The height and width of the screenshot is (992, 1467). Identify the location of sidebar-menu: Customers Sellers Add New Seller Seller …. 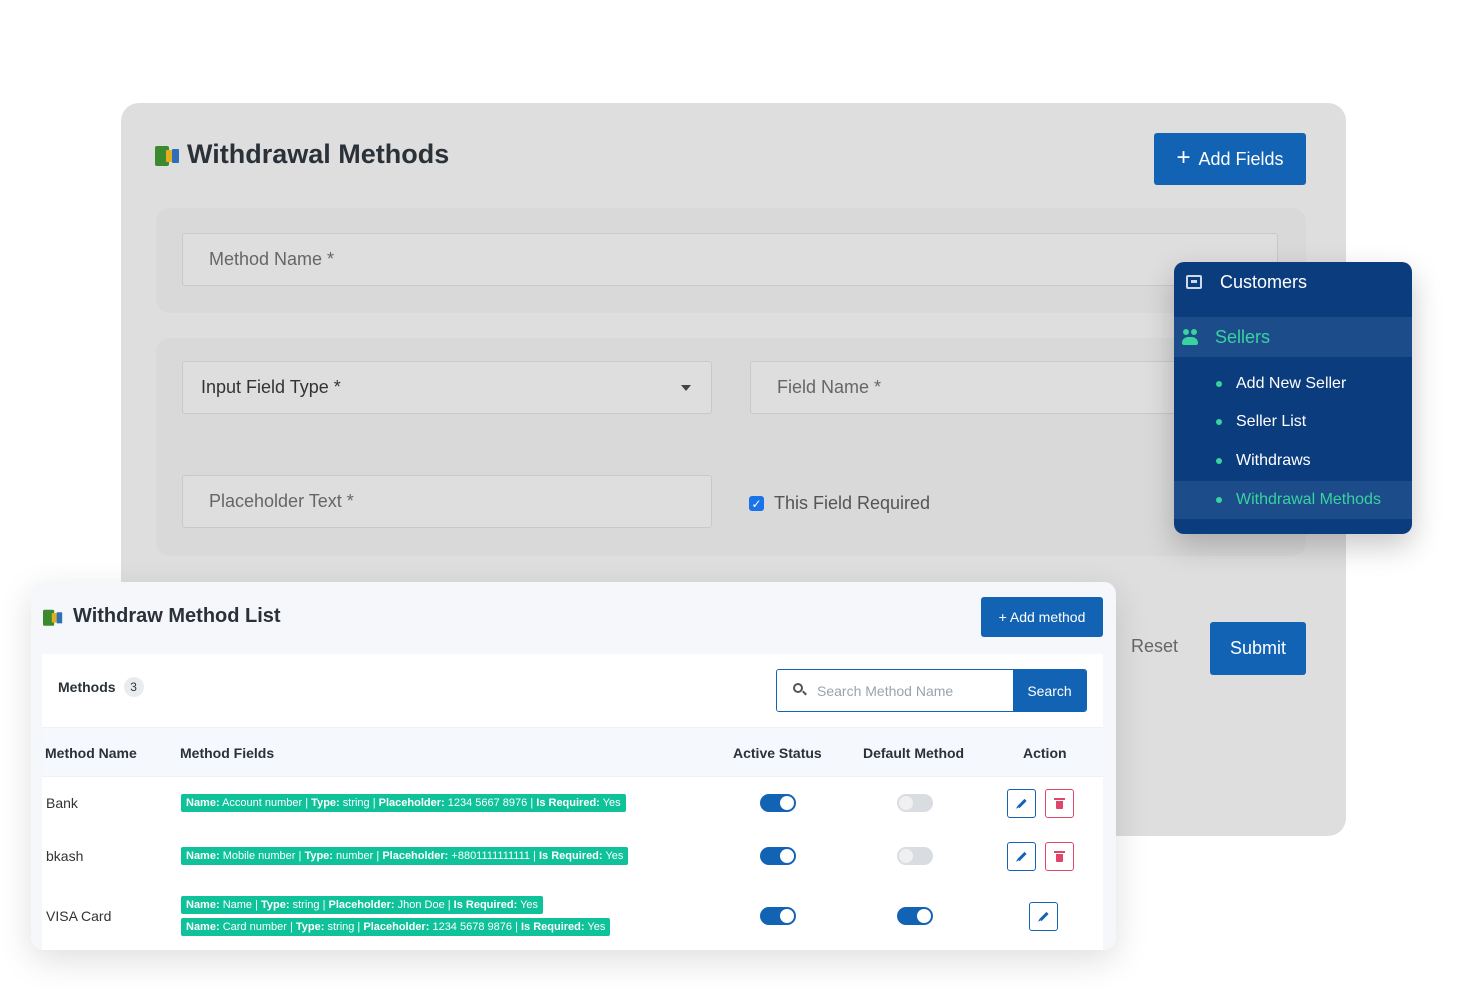
(1293, 398).